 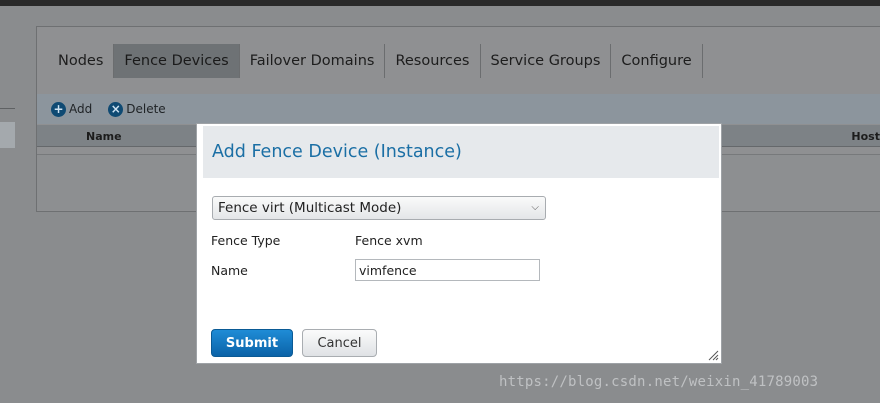 What do you see at coordinates (229, 270) in the screenshot?
I see `name-label: Name` at bounding box center [229, 270].